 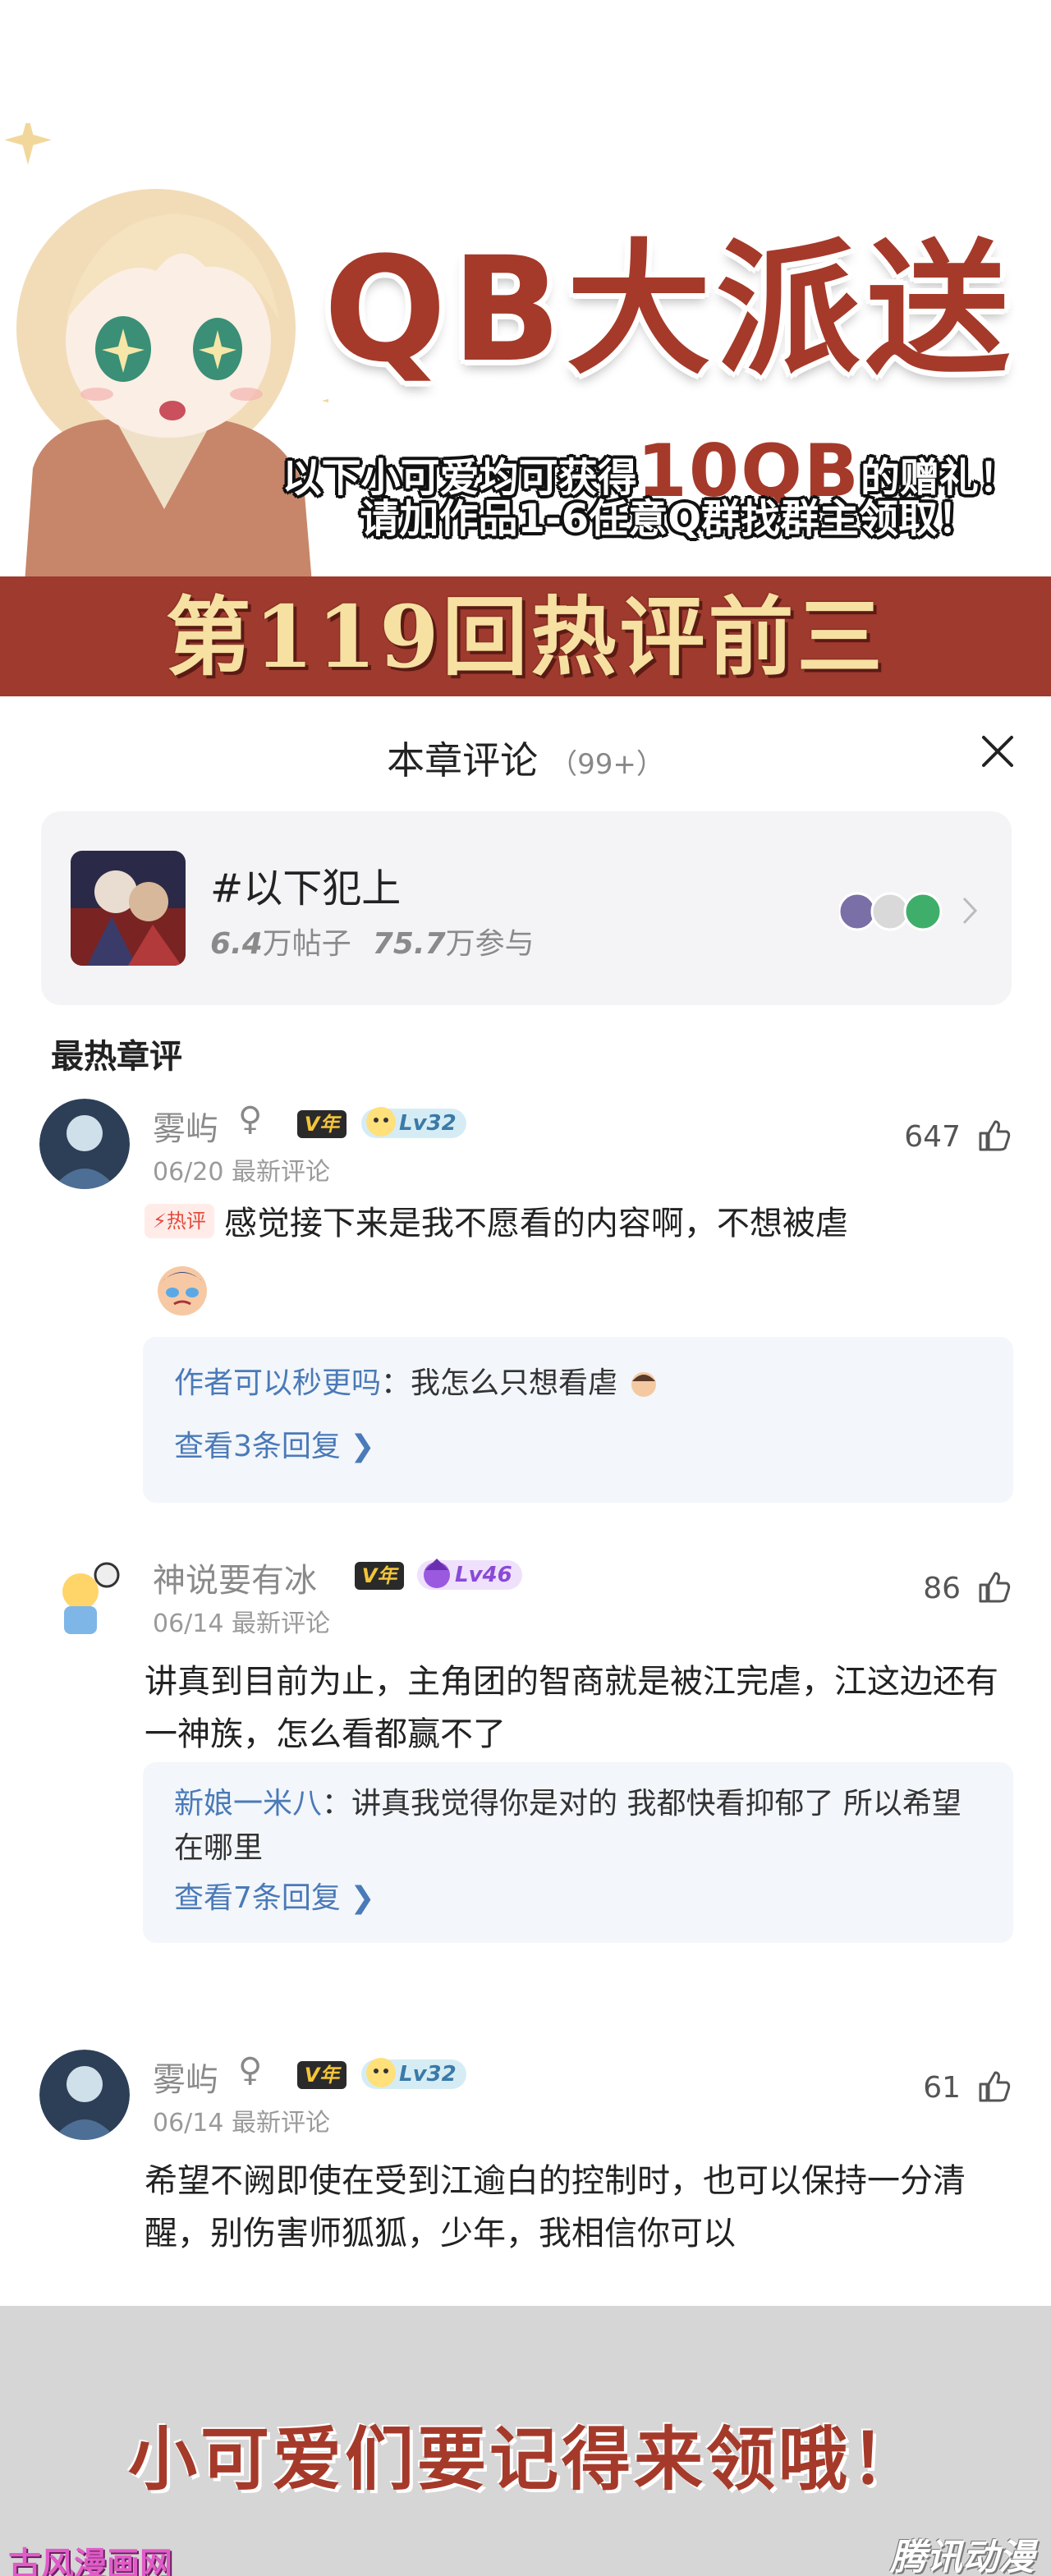 I want to click on panel-header: 本章评论 （99+）, so click(x=525, y=749).